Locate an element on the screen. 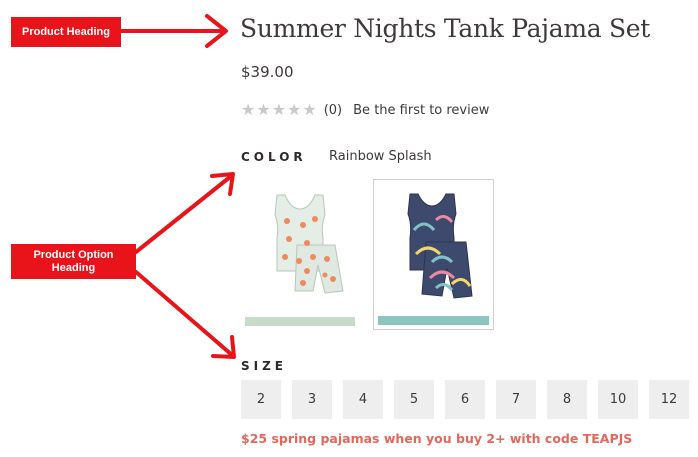  product-price: $39.00 is located at coordinates (267, 72).